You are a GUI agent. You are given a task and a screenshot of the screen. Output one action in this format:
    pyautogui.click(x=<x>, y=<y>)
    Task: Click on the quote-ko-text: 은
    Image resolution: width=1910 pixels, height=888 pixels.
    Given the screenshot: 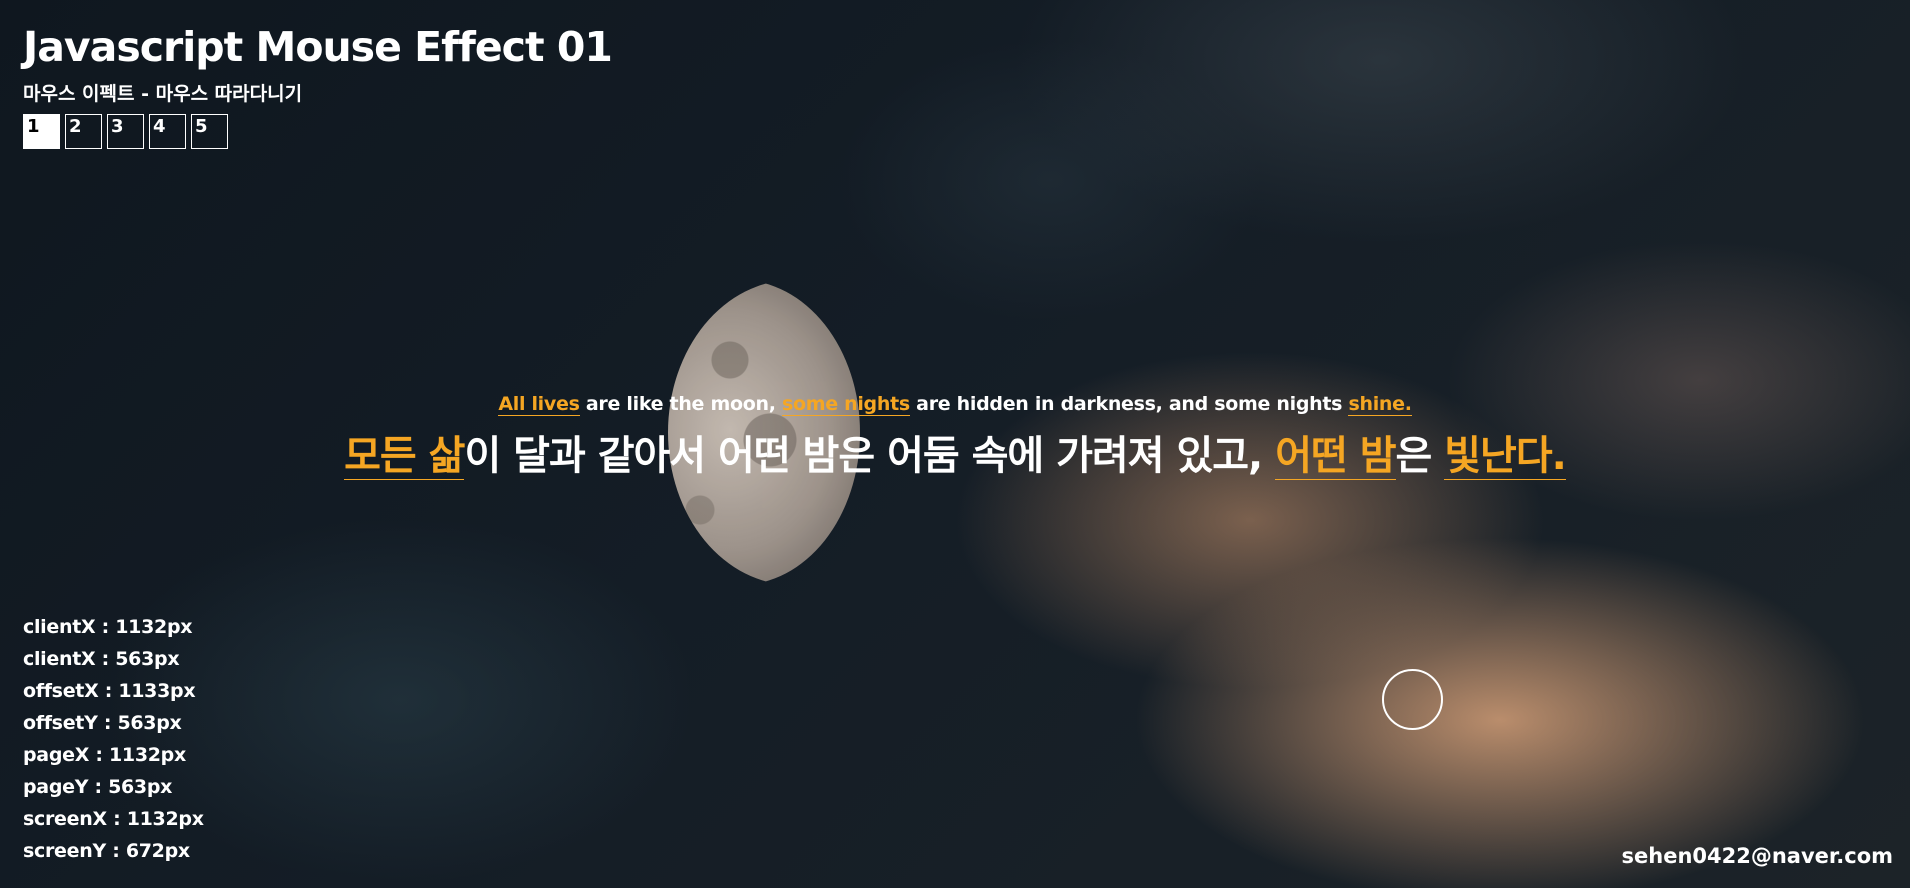 What is the action you would take?
    pyautogui.click(x=1420, y=456)
    